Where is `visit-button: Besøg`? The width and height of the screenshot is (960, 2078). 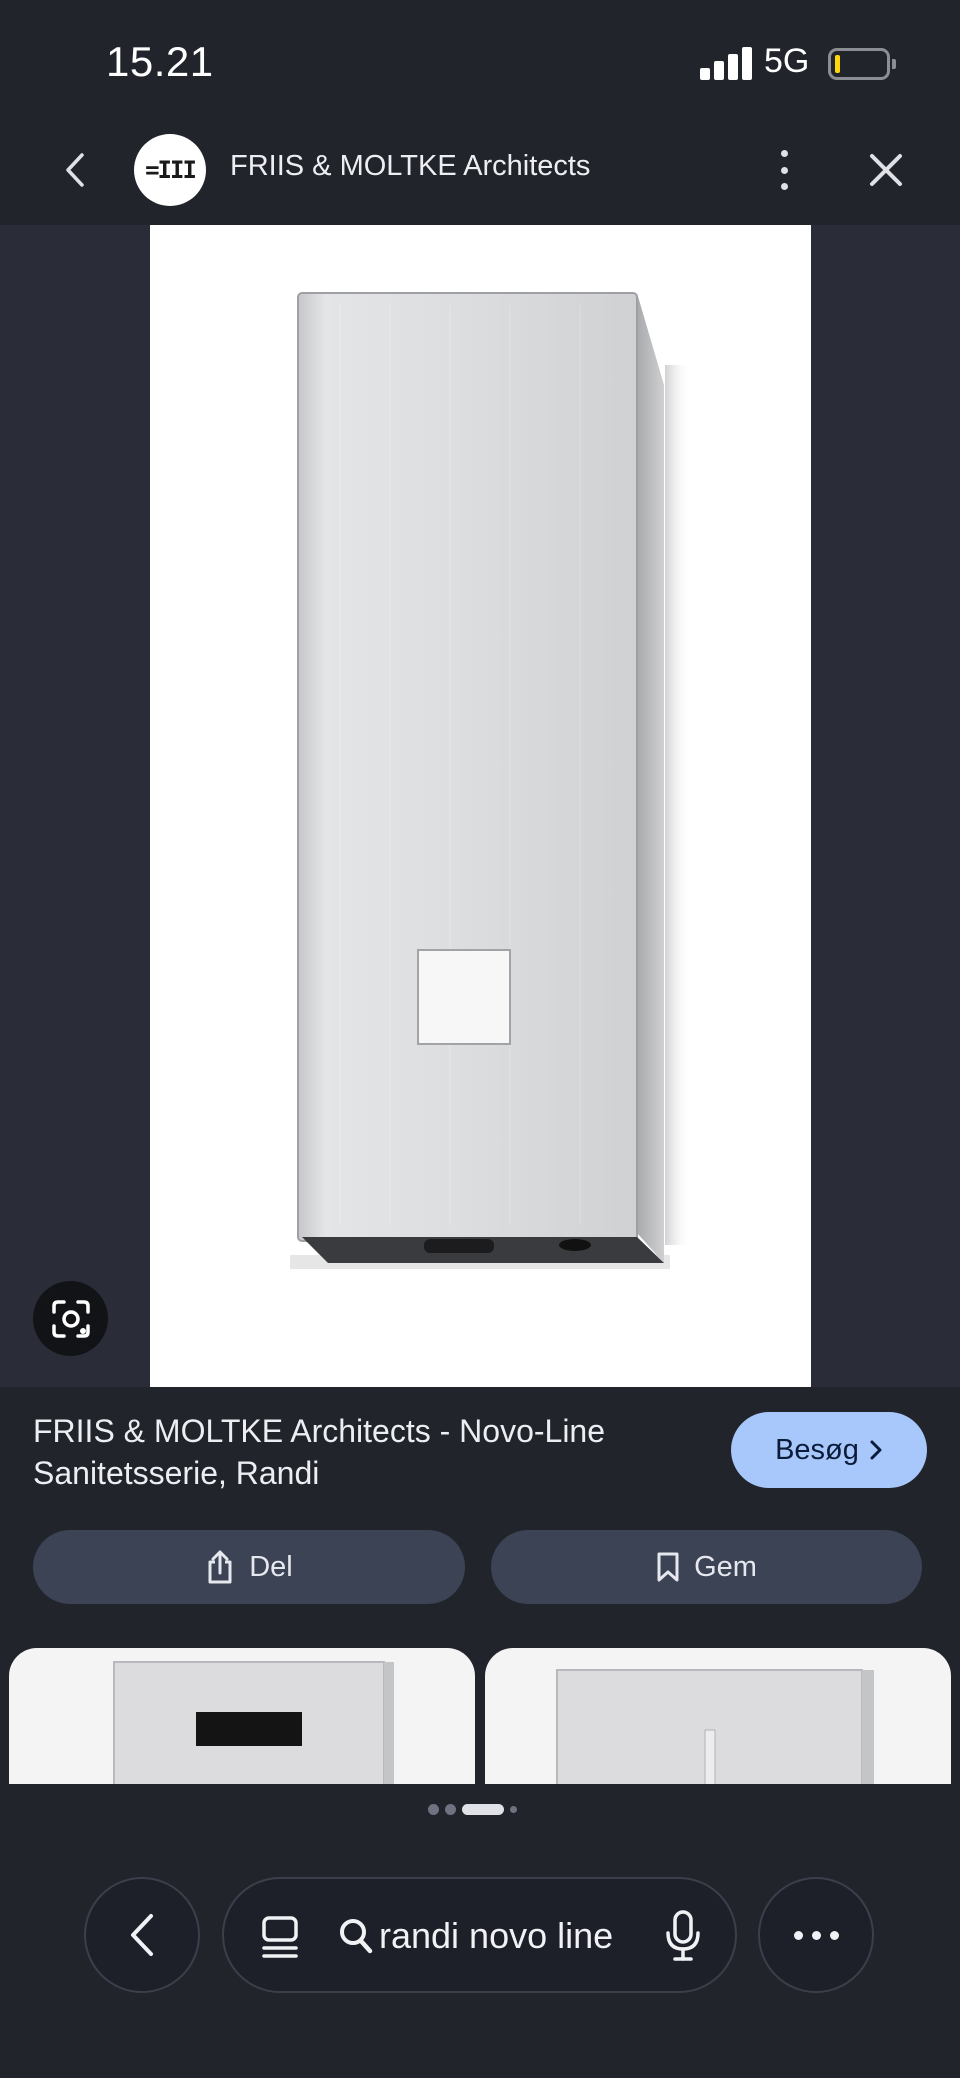 visit-button: Besøg is located at coordinates (829, 1450).